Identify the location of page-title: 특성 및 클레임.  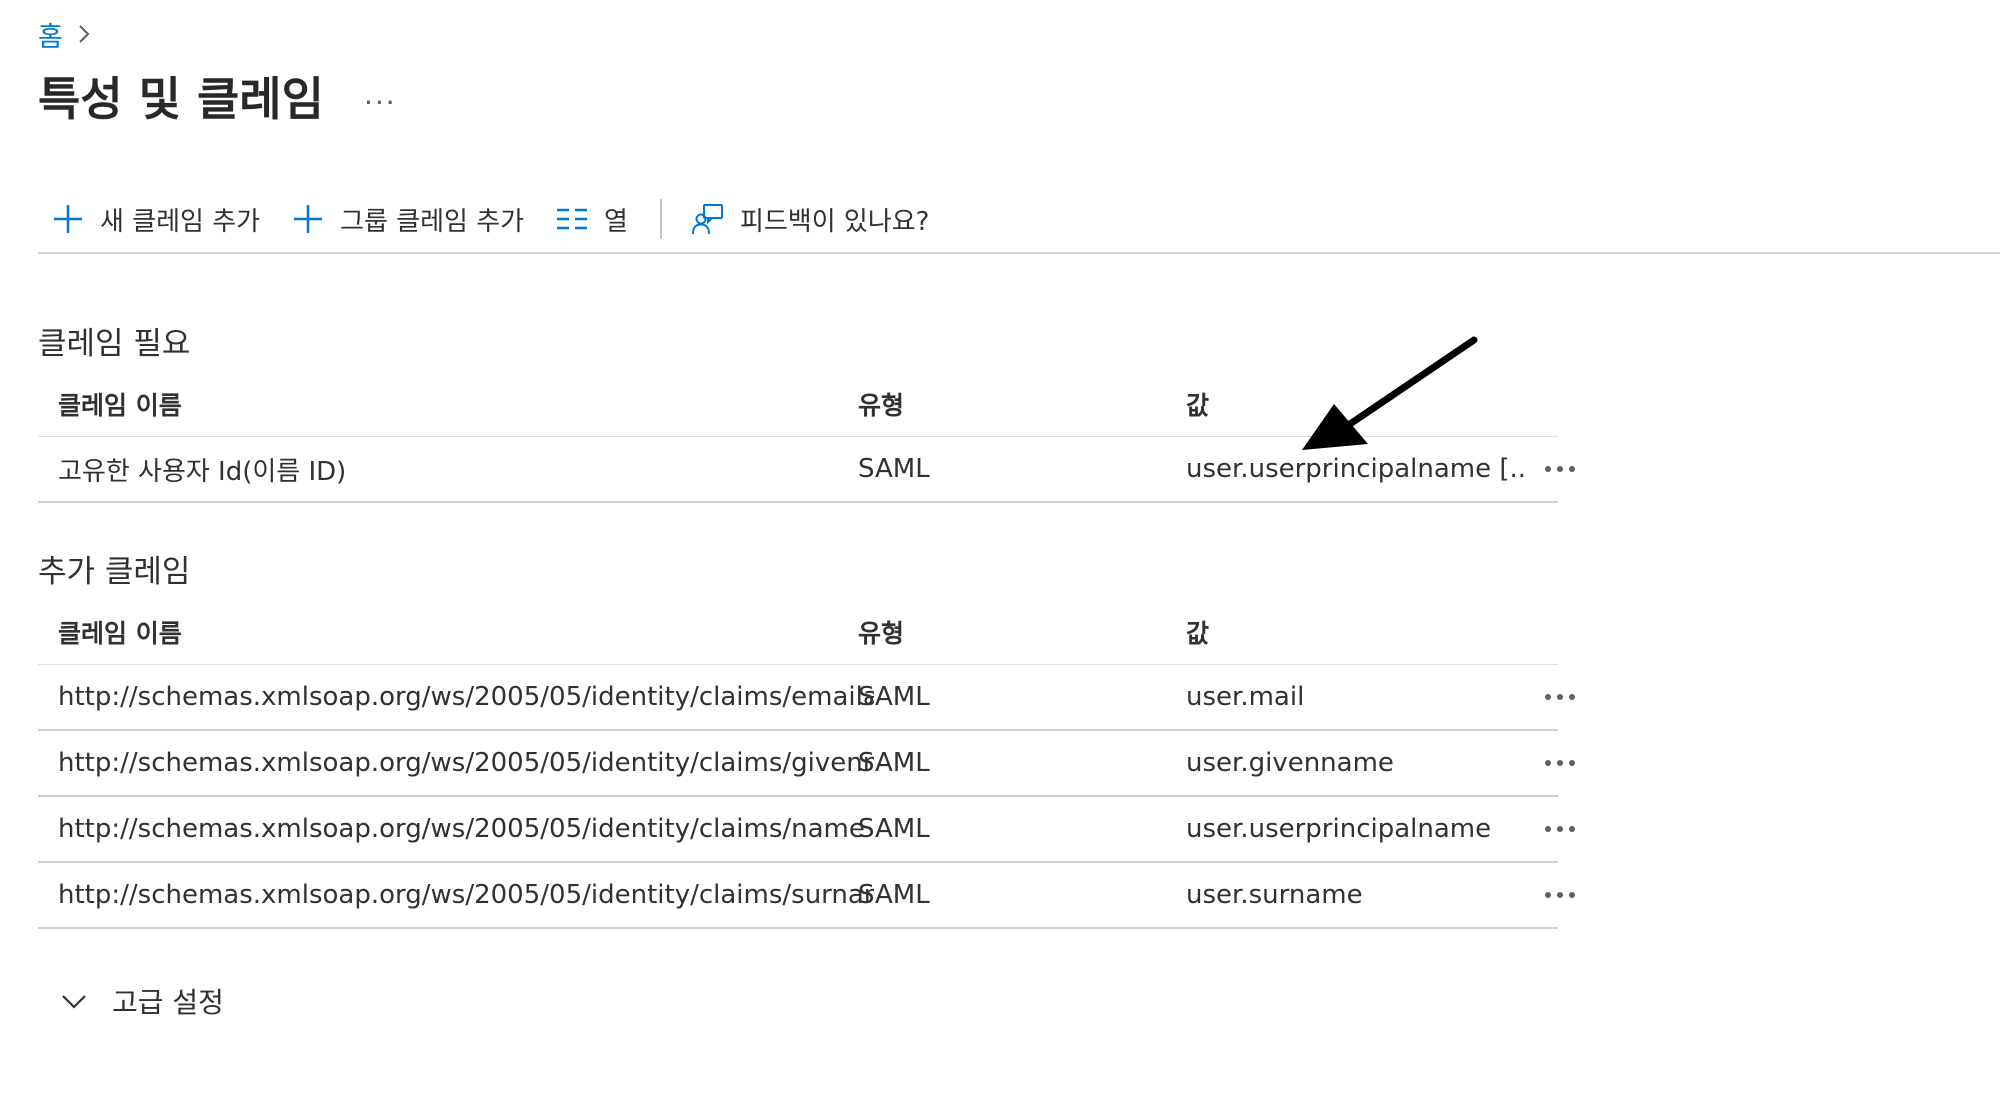
(181, 99).